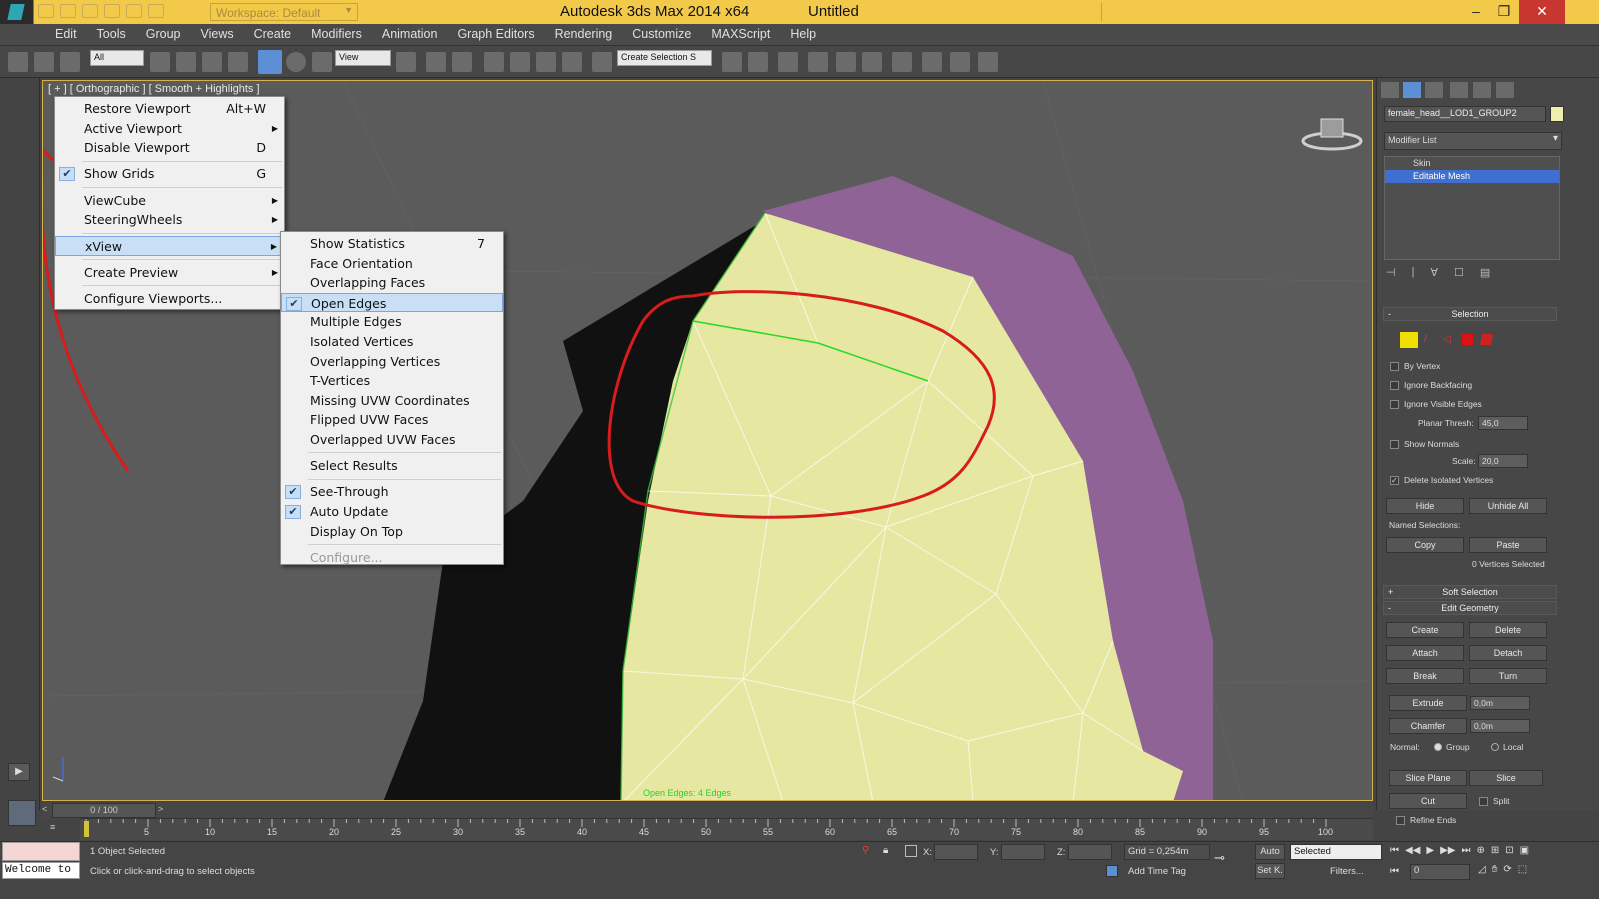 This screenshot has height=899, width=1599. What do you see at coordinates (70, 62) in the screenshot?
I see `bind-space-warp-icon` at bounding box center [70, 62].